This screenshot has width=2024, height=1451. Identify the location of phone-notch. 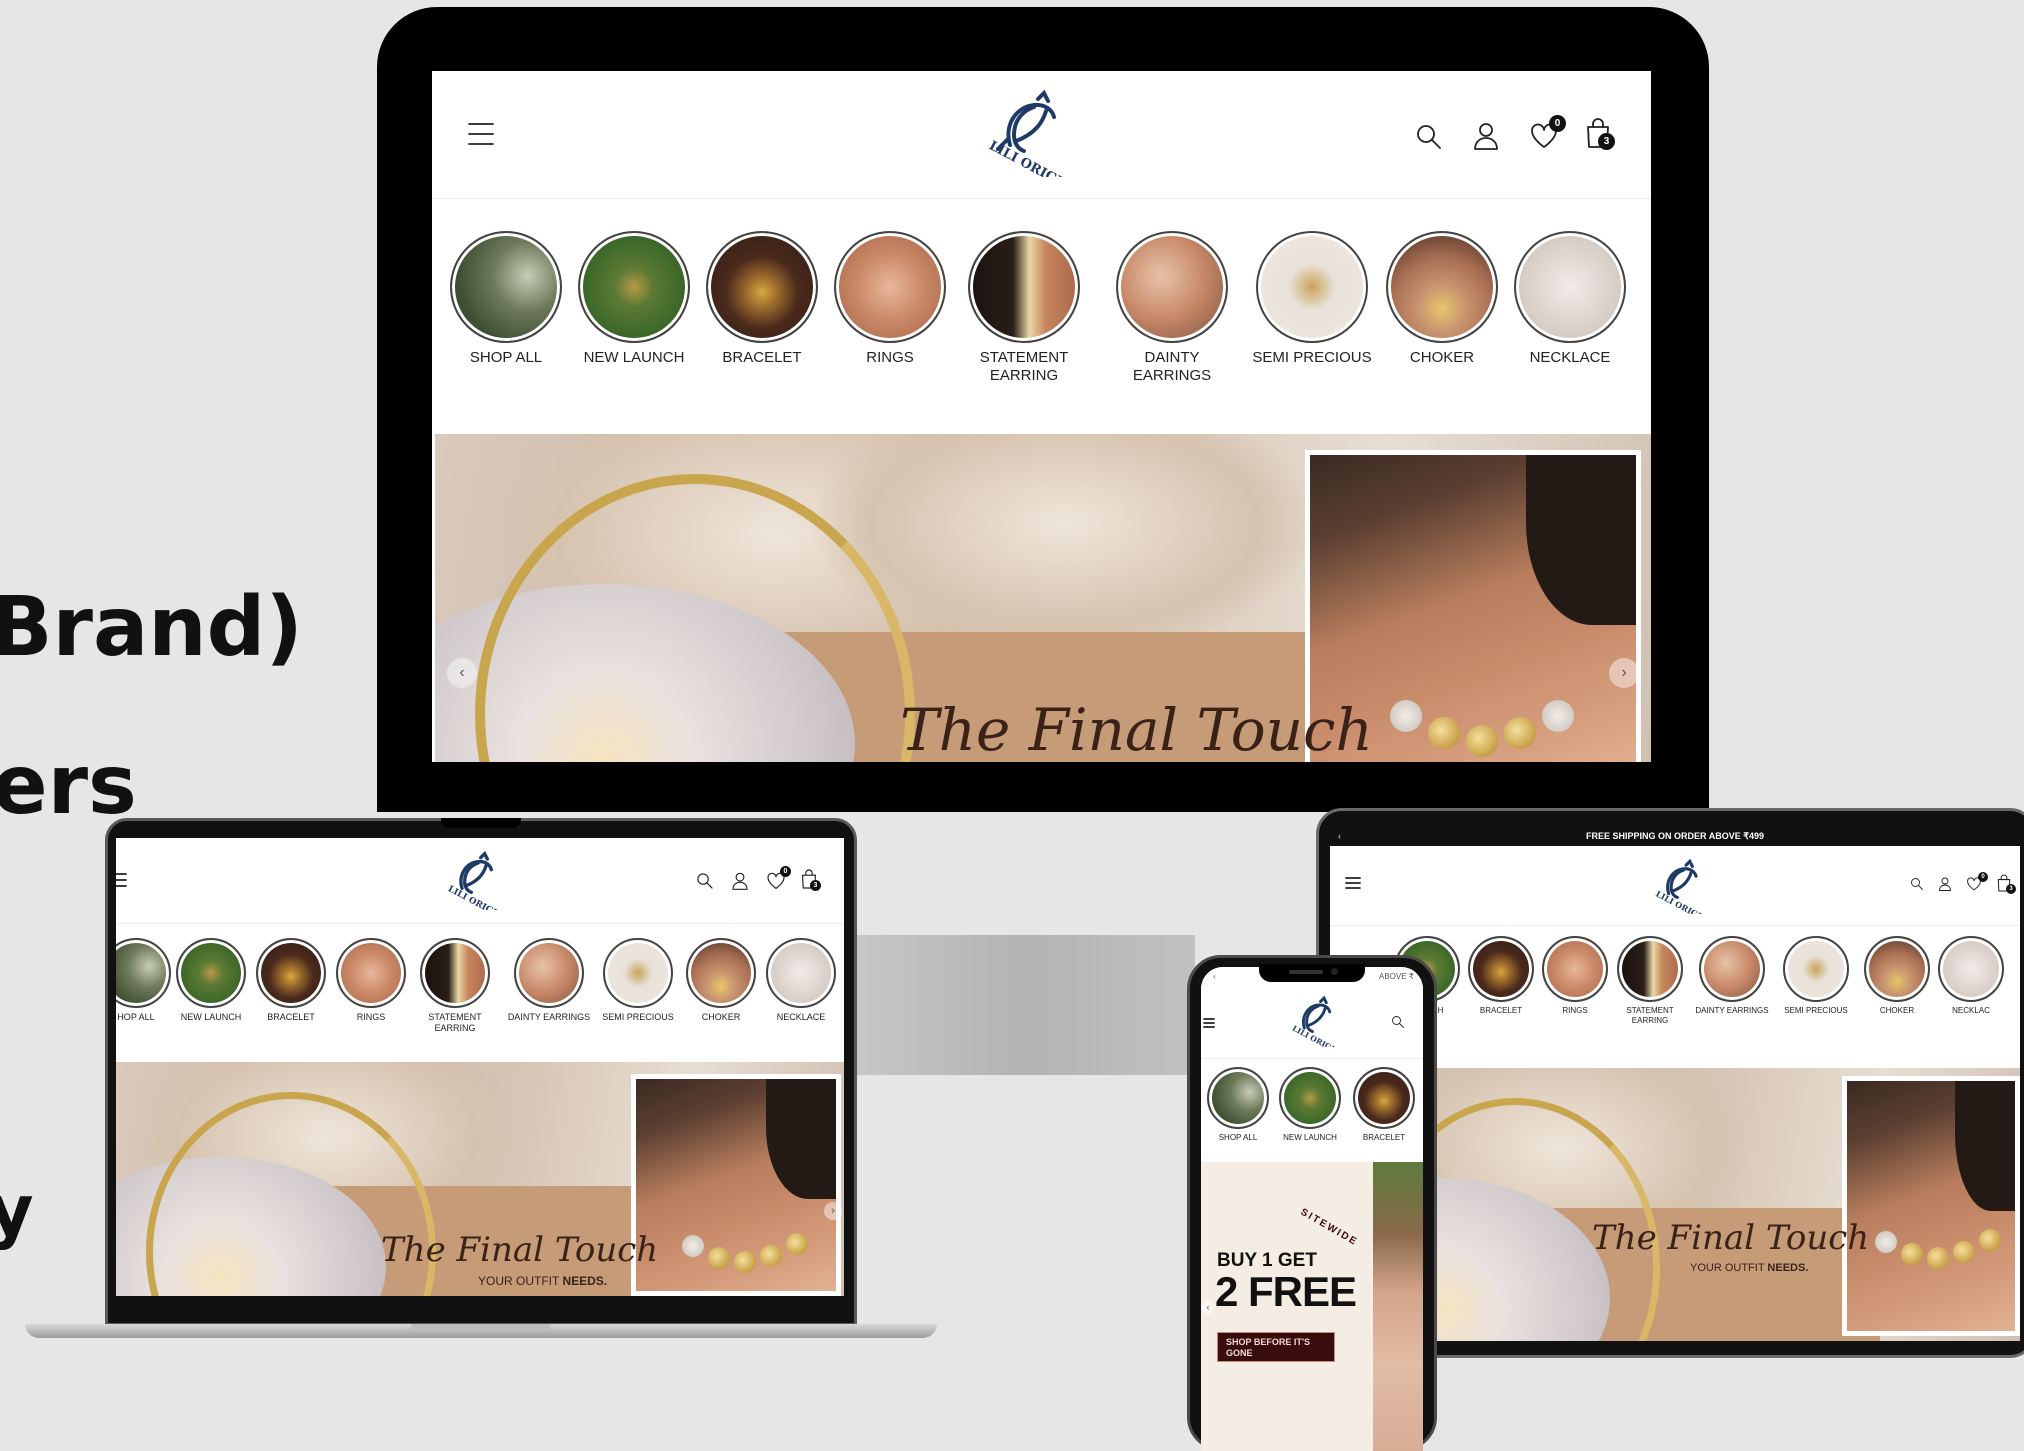
(1312, 973).